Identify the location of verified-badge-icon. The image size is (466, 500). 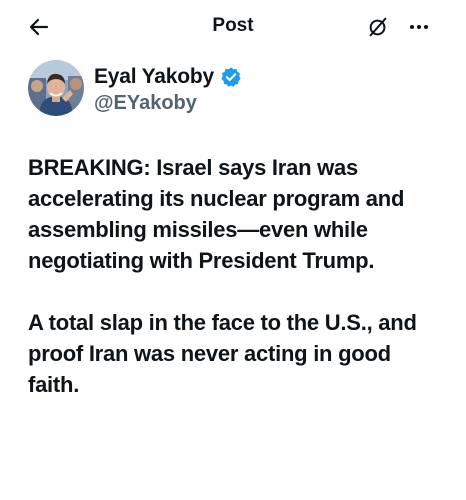
(231, 77).